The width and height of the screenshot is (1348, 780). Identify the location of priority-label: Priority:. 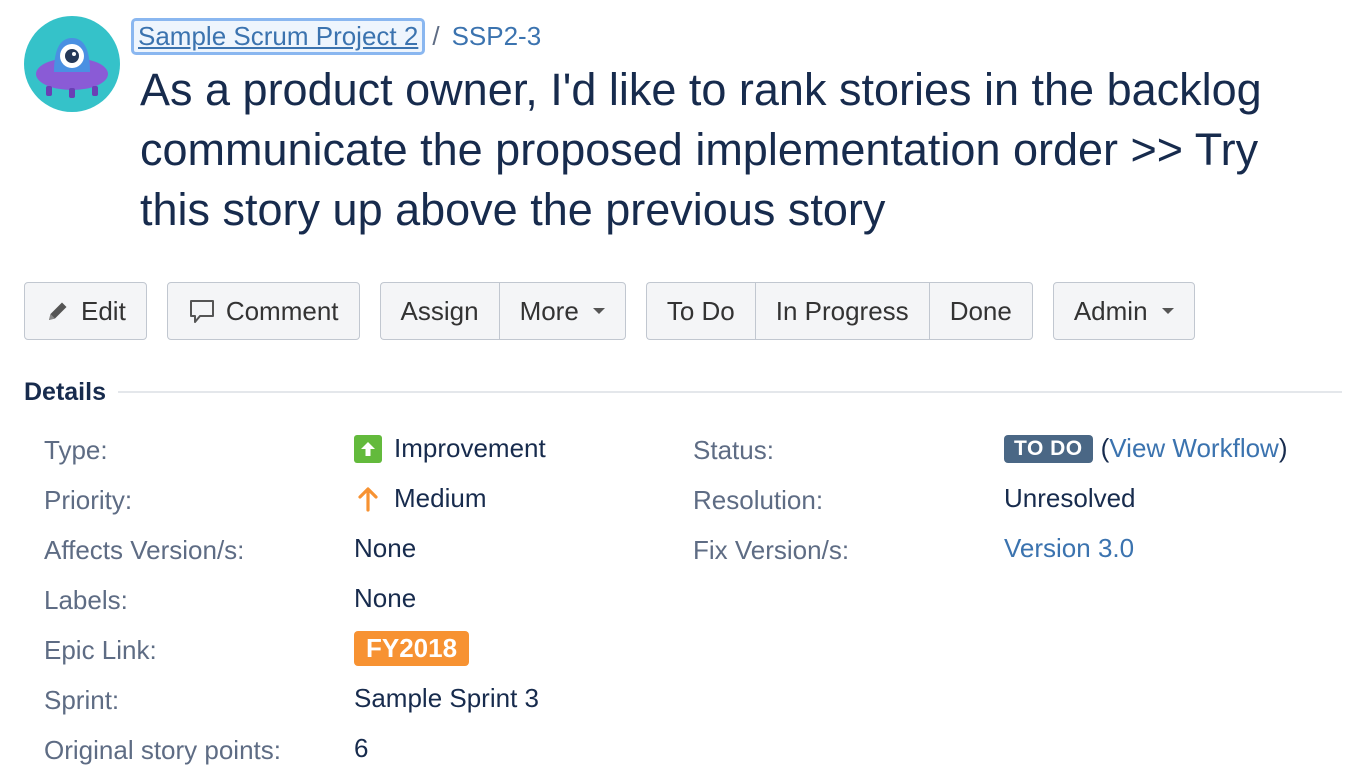
(88, 500).